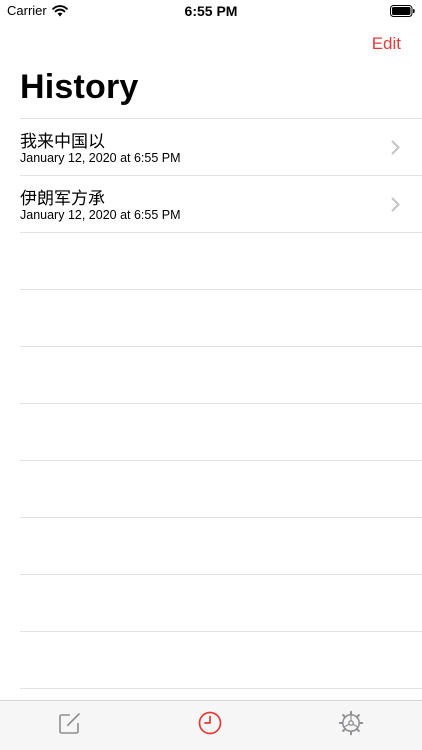 Image resolution: width=422 pixels, height=750 pixels. I want to click on history-row: 伊朗军方承 January 12, 2020 at 6:55 PM, so click(221, 203).